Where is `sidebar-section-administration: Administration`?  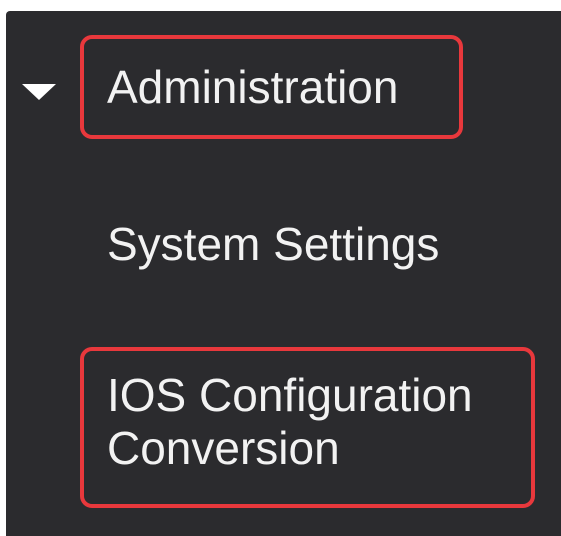 sidebar-section-administration: Administration is located at coordinates (252, 87).